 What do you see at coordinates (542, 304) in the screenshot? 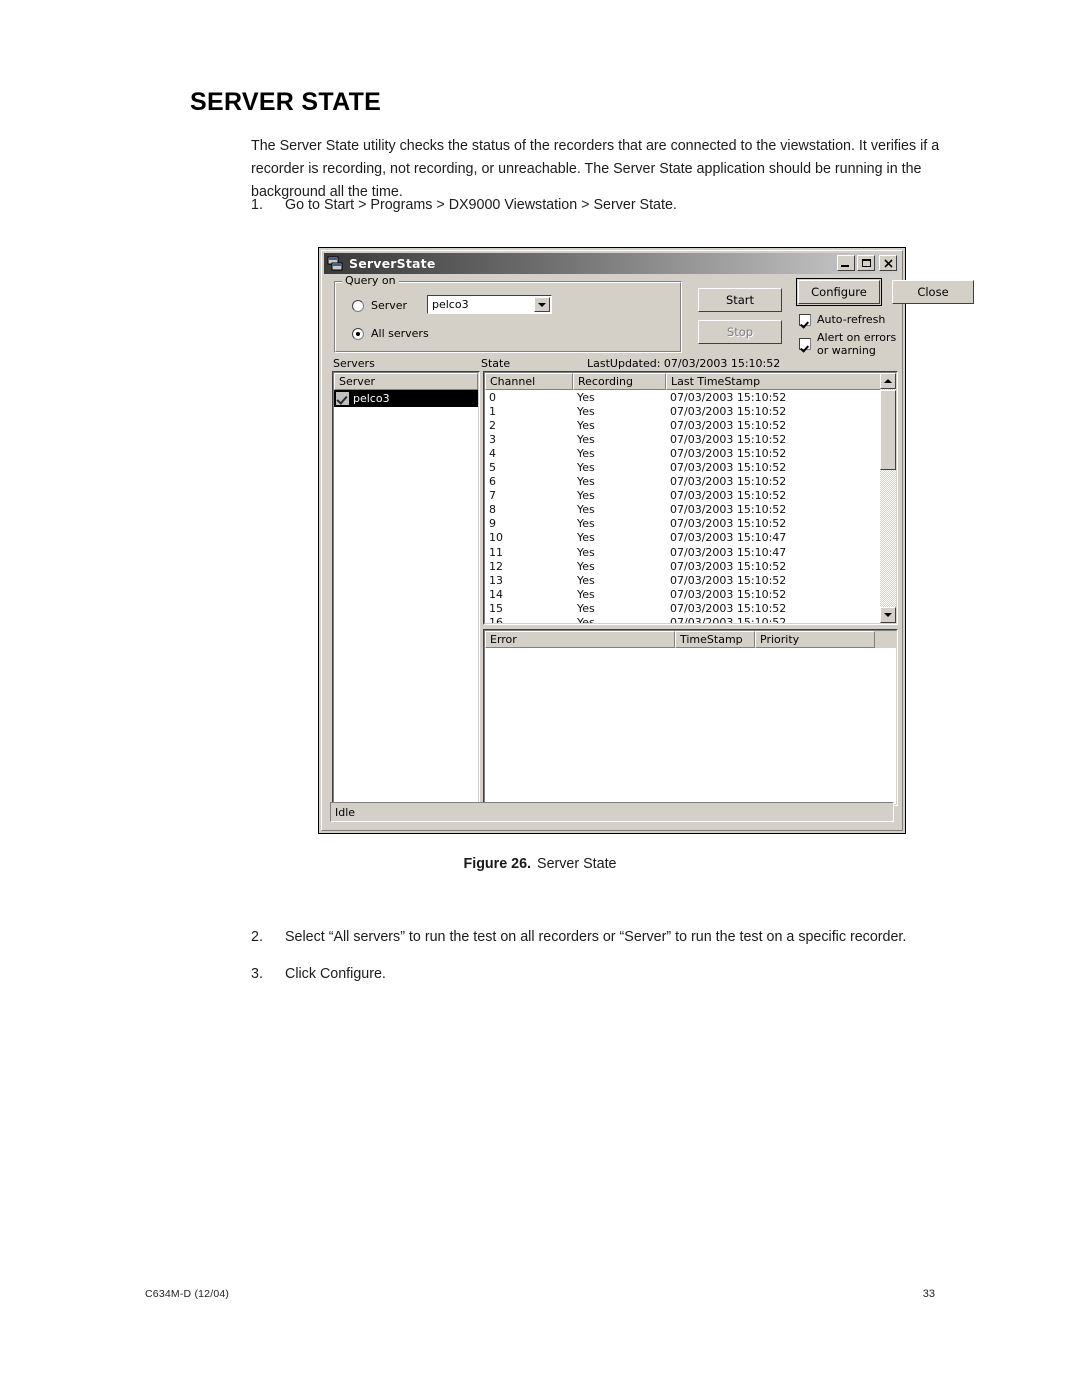
I see `chevron-down-icon` at bounding box center [542, 304].